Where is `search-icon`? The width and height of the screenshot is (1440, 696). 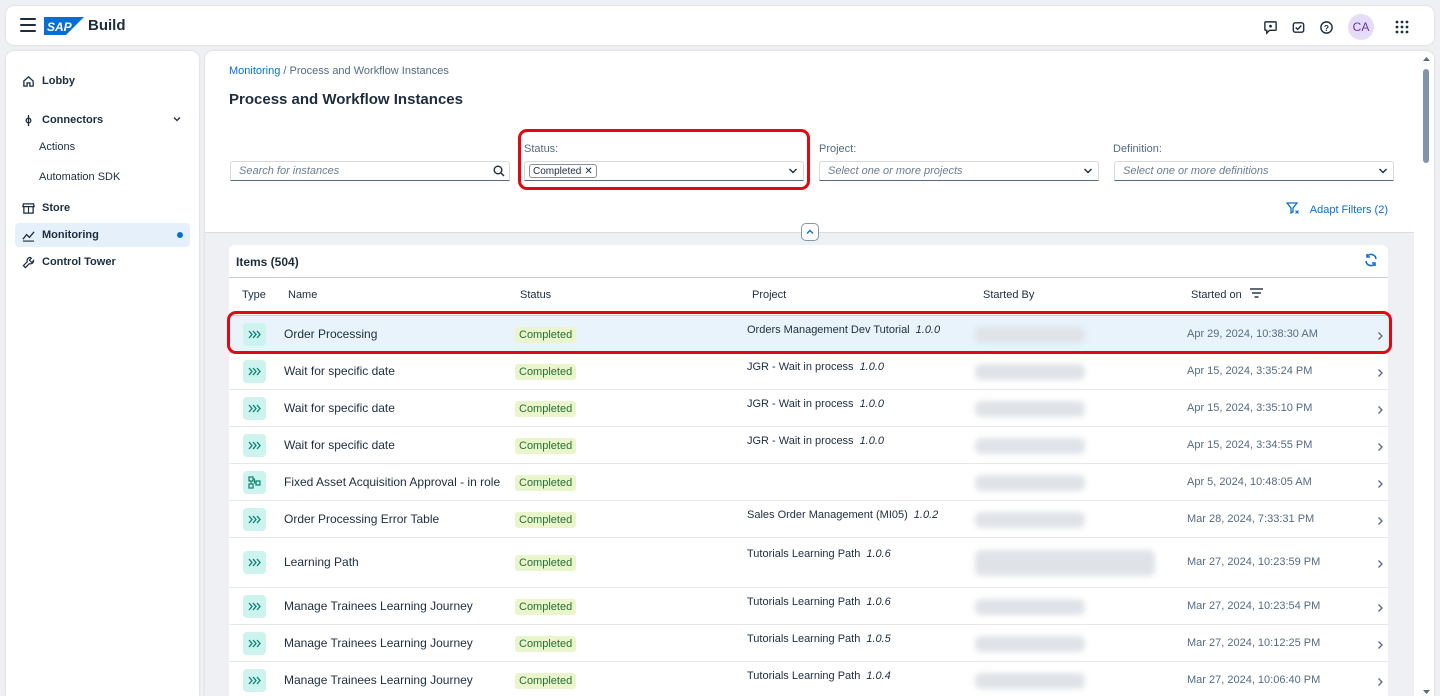
search-icon is located at coordinates (499, 171).